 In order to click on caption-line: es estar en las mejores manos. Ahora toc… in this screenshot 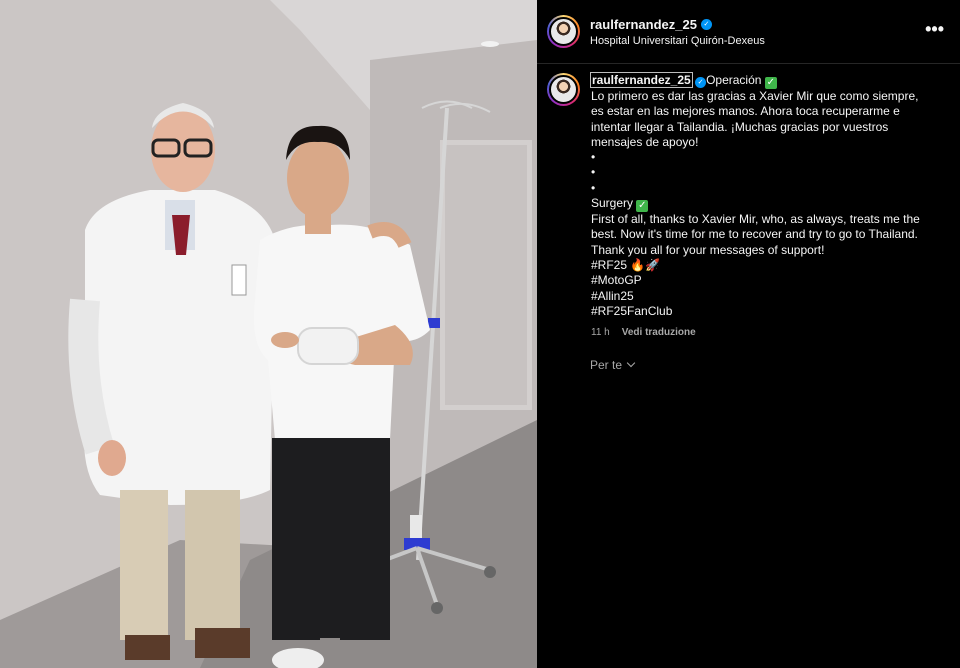, I will do `click(745, 111)`.